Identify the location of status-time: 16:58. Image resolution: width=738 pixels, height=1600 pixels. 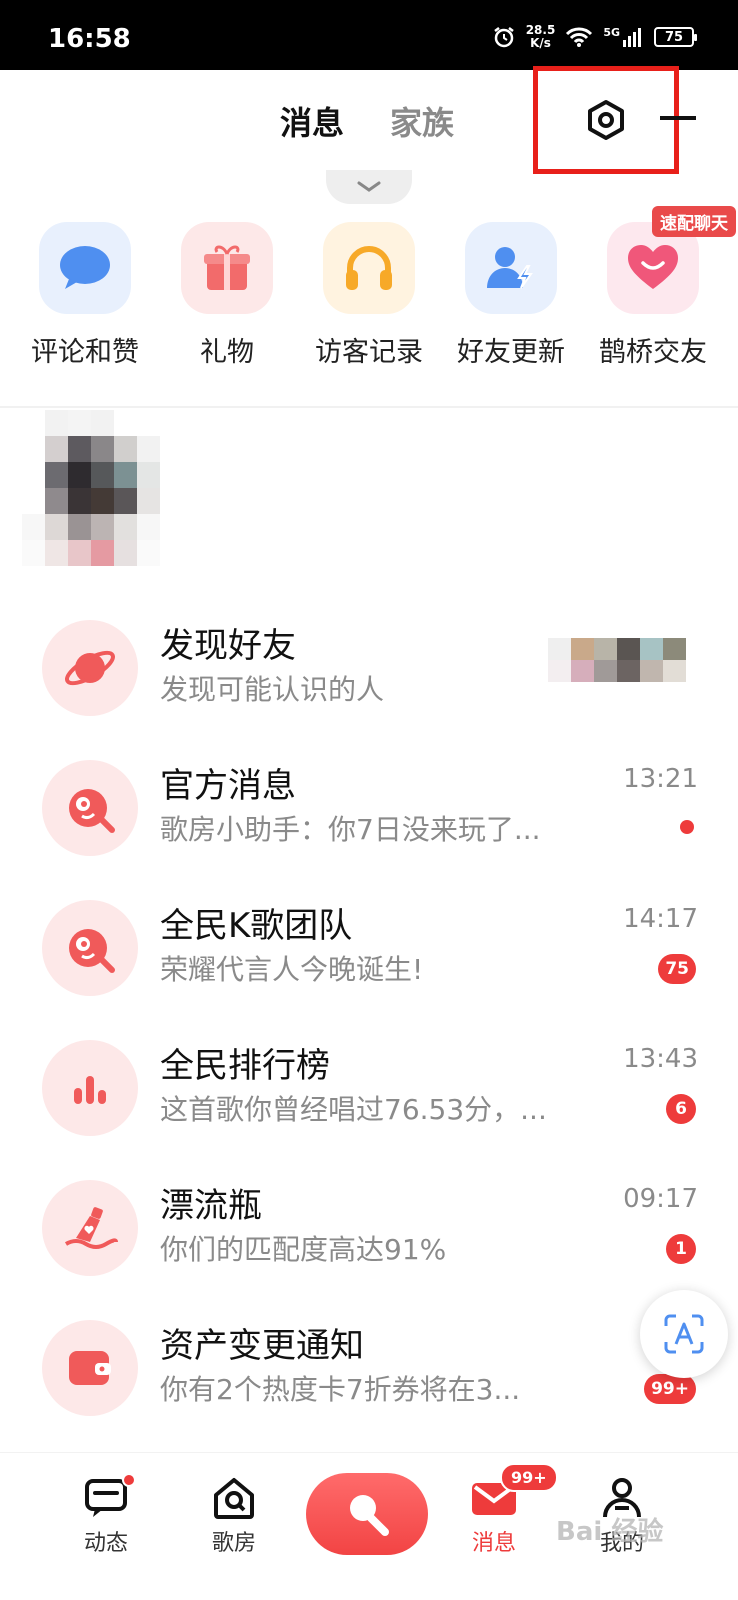
(89, 39).